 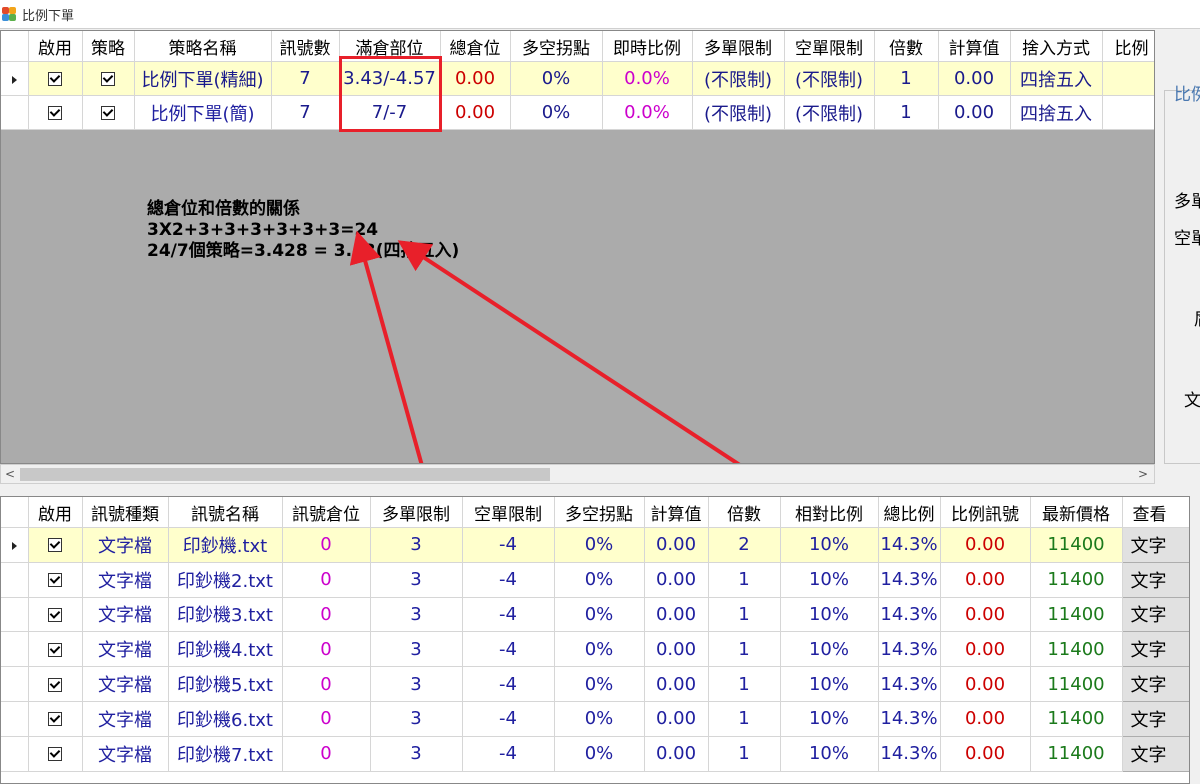 What do you see at coordinates (647, 112) in the screenshot?
I see `realtime-ratio-cell: 0.0%` at bounding box center [647, 112].